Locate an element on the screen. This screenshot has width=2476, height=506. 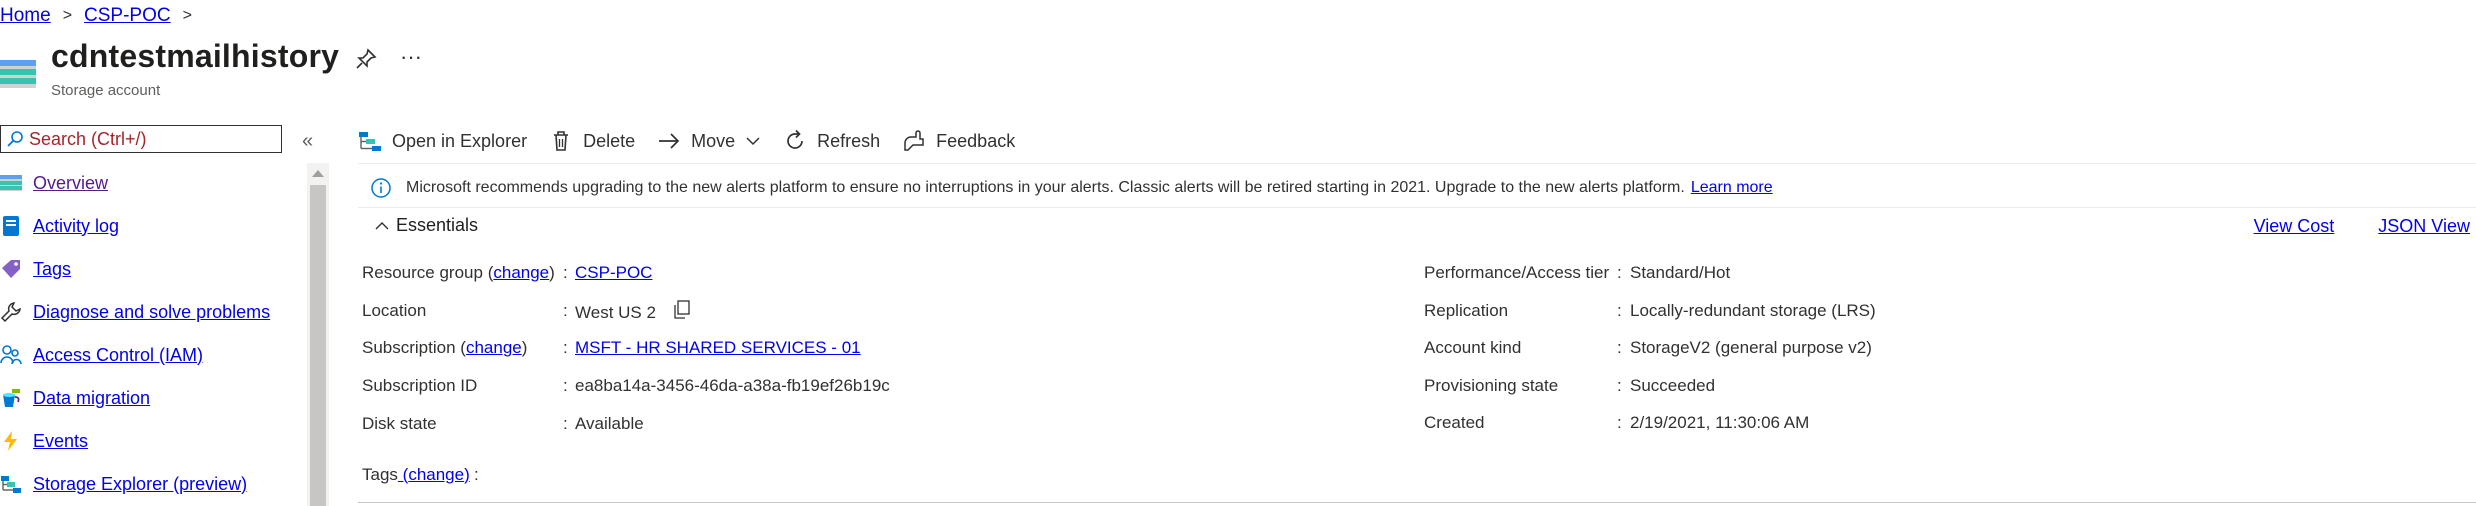
prop-label: Account kind is located at coordinates (1473, 347).